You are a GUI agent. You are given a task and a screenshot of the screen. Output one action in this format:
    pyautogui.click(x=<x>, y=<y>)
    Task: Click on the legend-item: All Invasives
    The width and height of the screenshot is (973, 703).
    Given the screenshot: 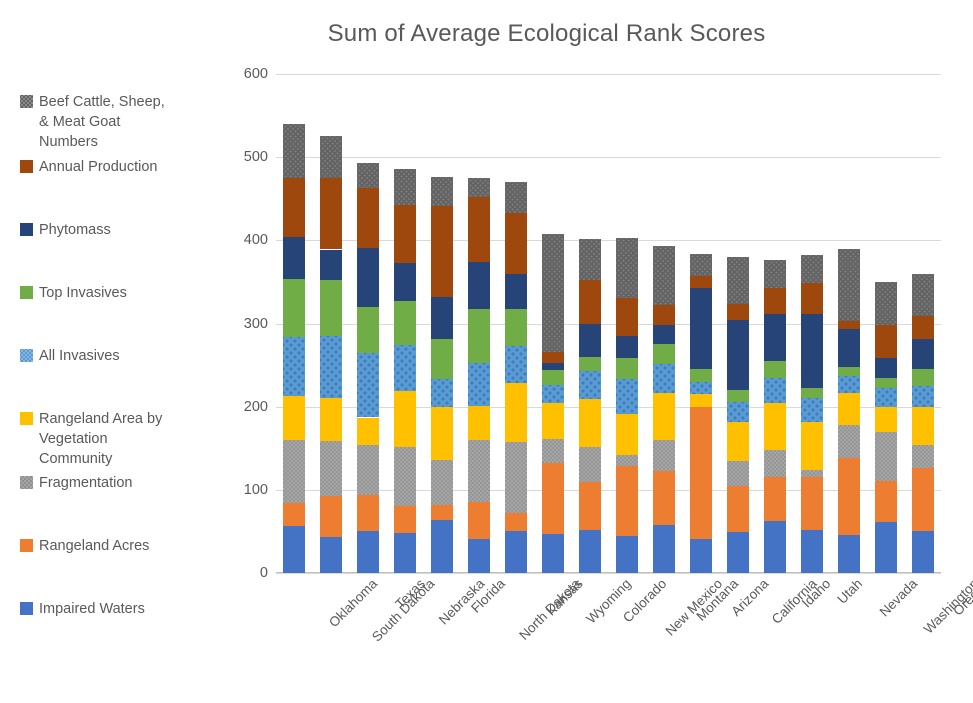 What is the action you would take?
    pyautogui.click(x=70, y=356)
    